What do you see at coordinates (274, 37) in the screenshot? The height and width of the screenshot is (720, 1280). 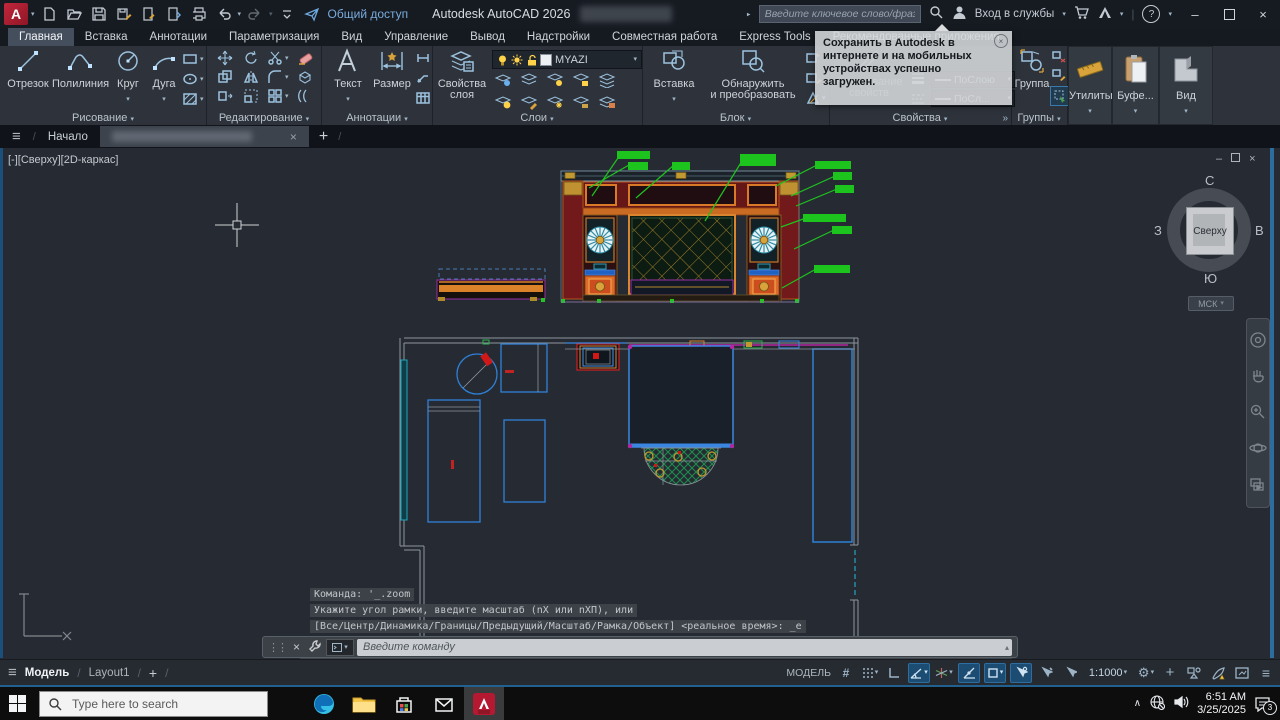 I see `tab-parametric: Параметризация` at bounding box center [274, 37].